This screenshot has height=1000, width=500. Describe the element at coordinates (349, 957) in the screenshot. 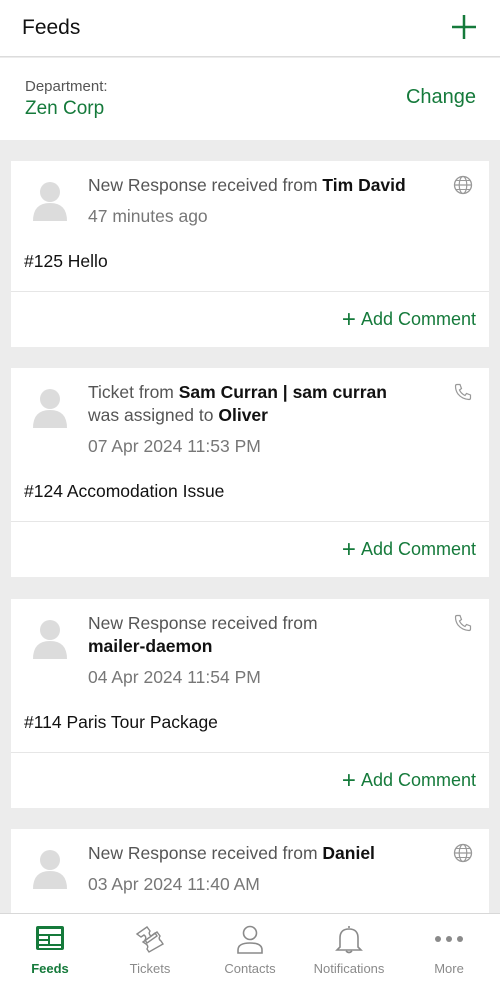

I see `tab-notifications: Notifications` at that location.